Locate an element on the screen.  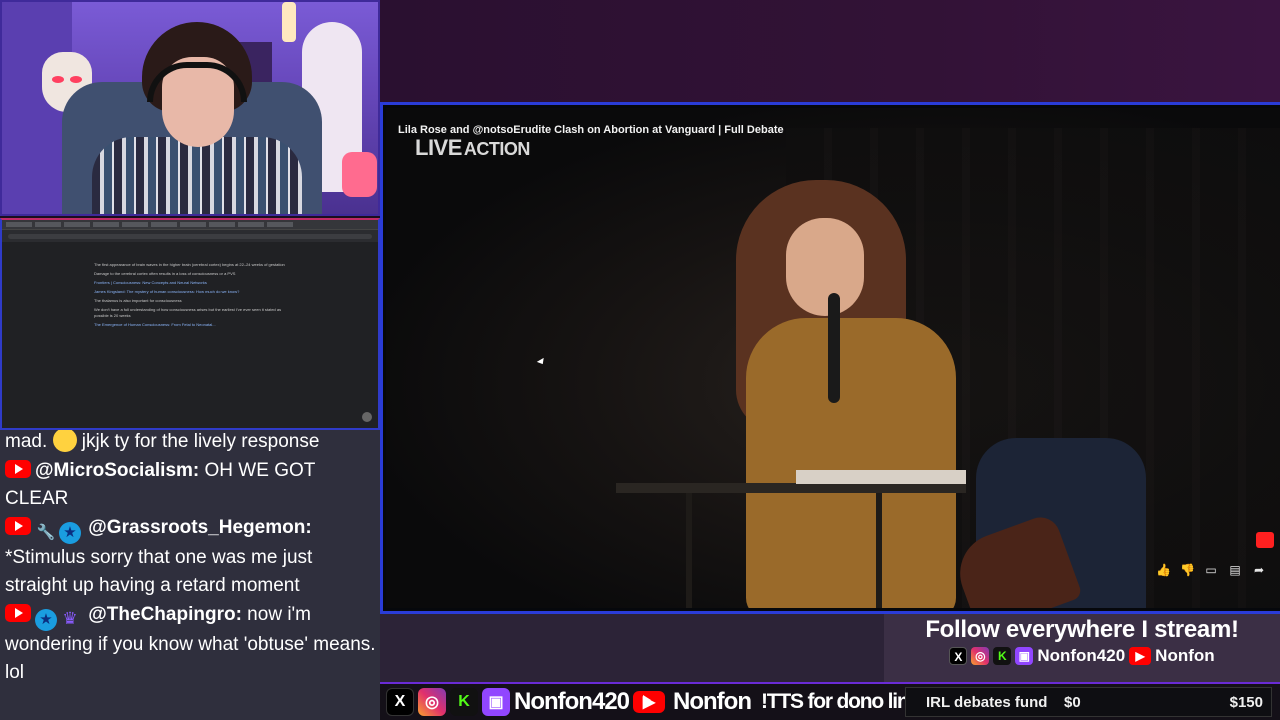
browser-tab-strip is located at coordinates (190, 225).